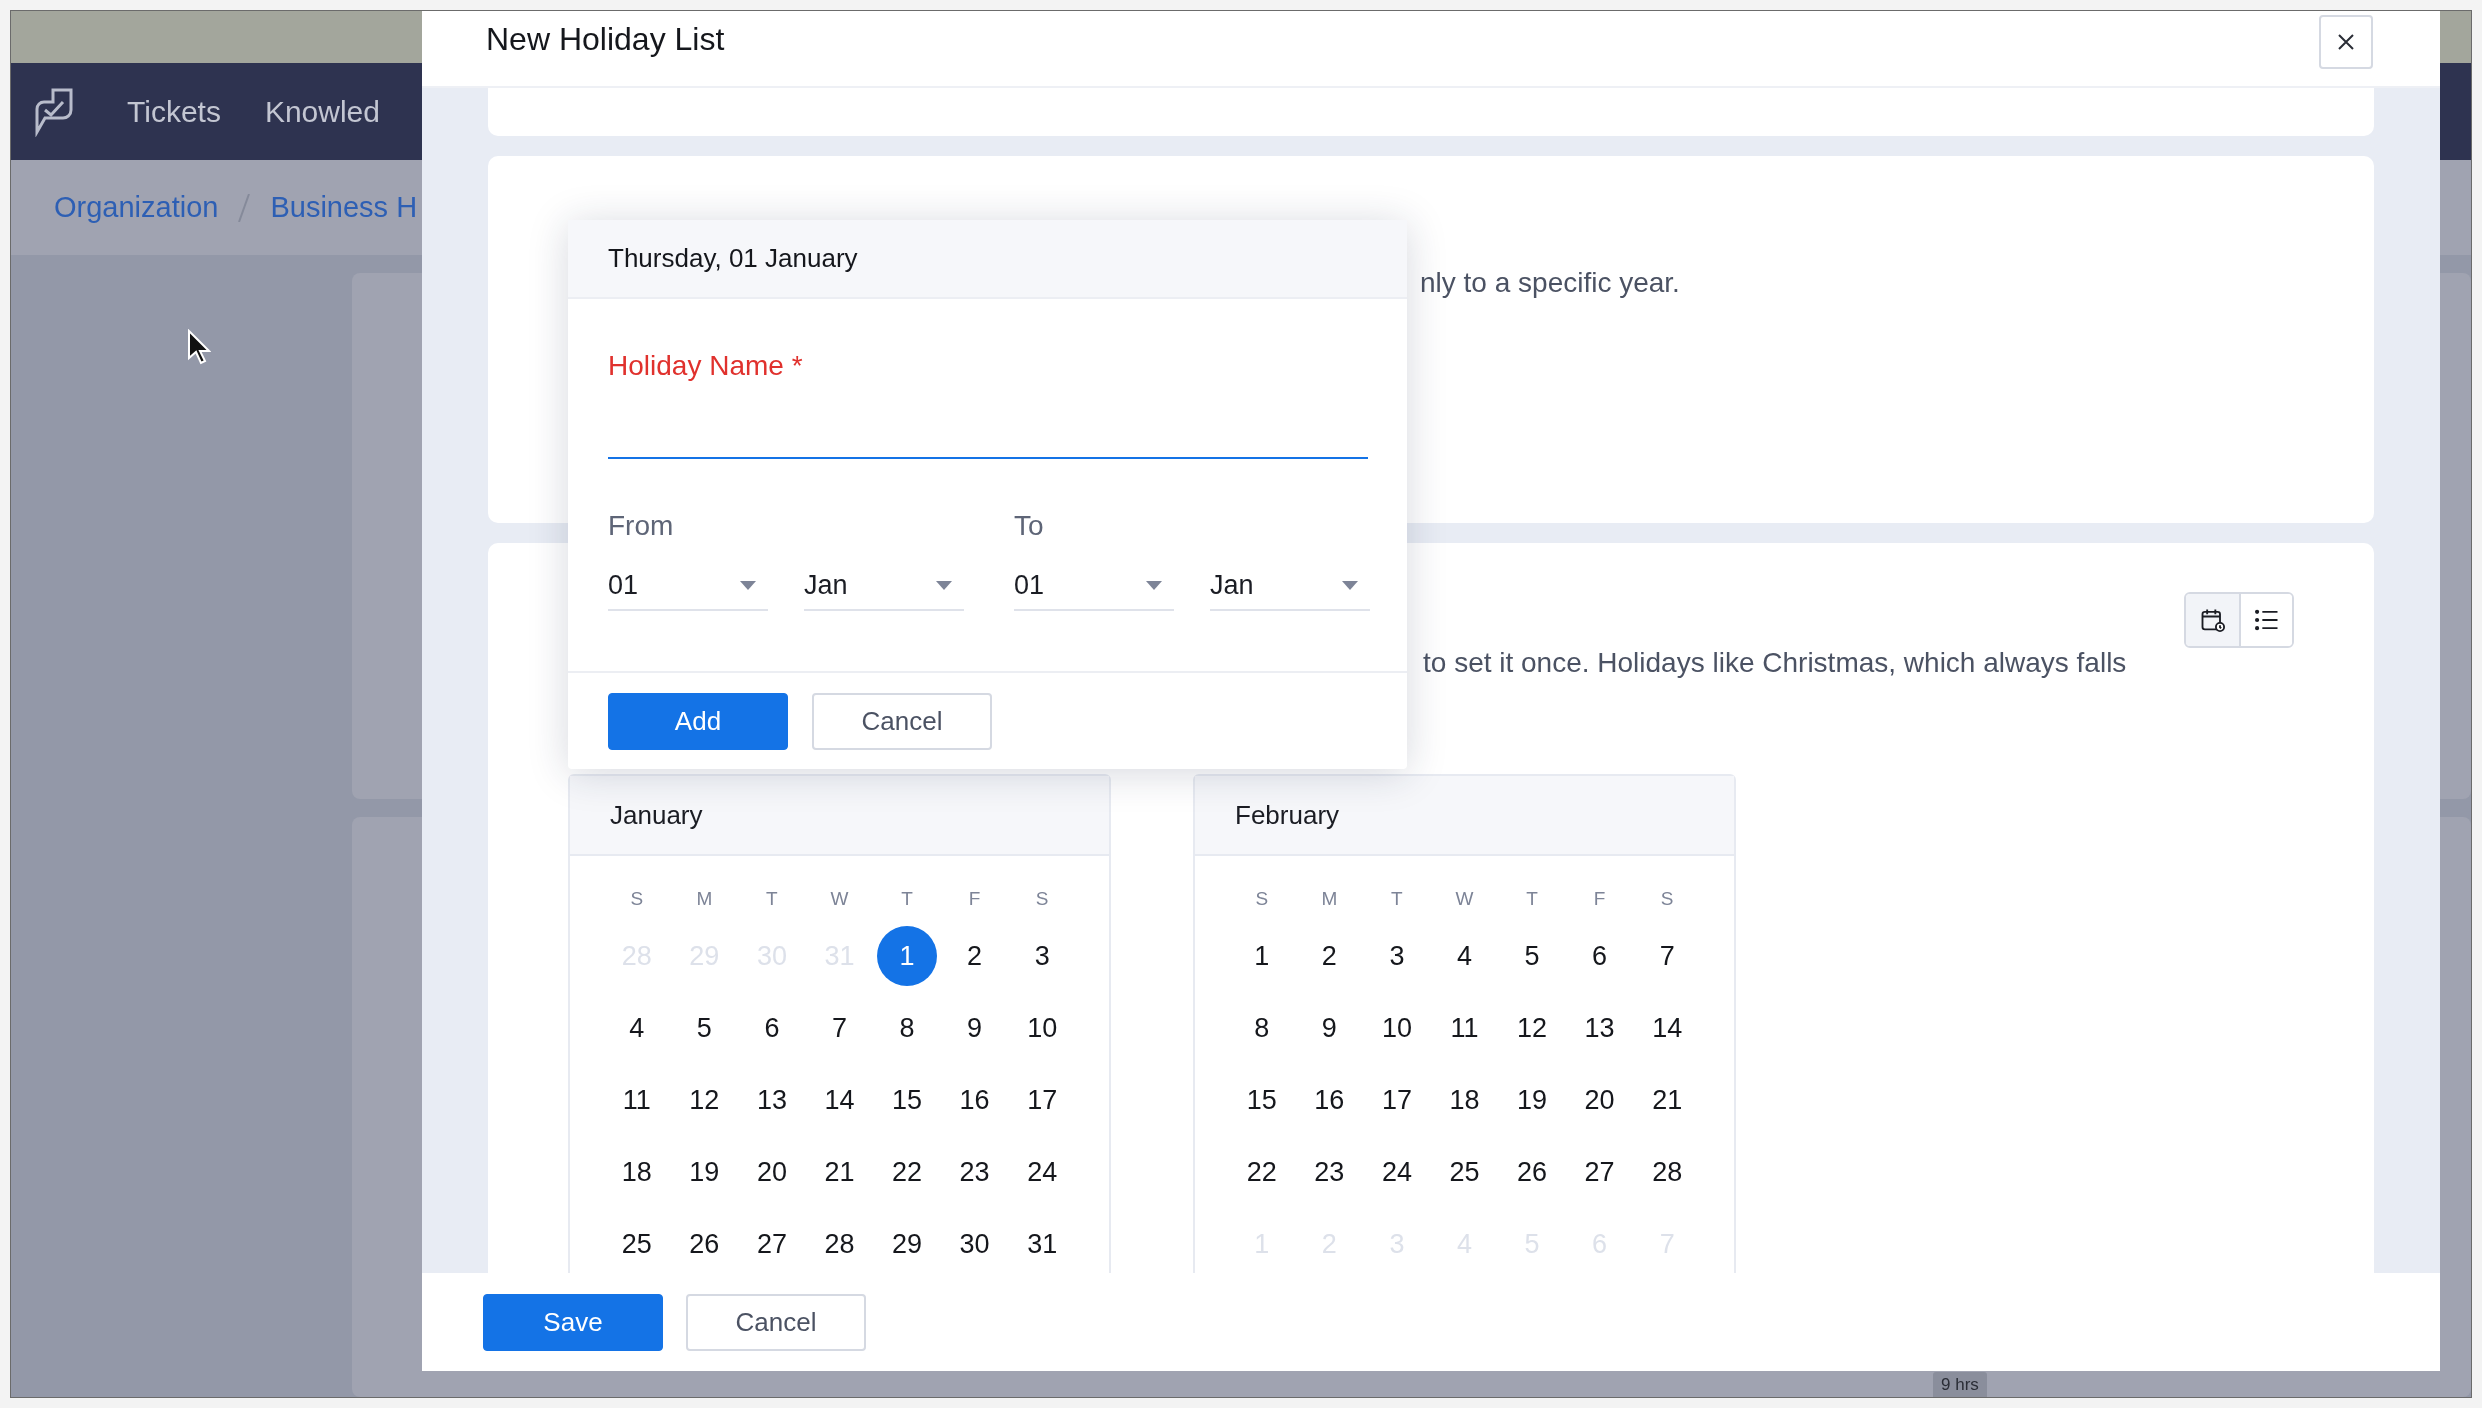 This screenshot has width=2482, height=1408. I want to click on month-title: January, so click(656, 815).